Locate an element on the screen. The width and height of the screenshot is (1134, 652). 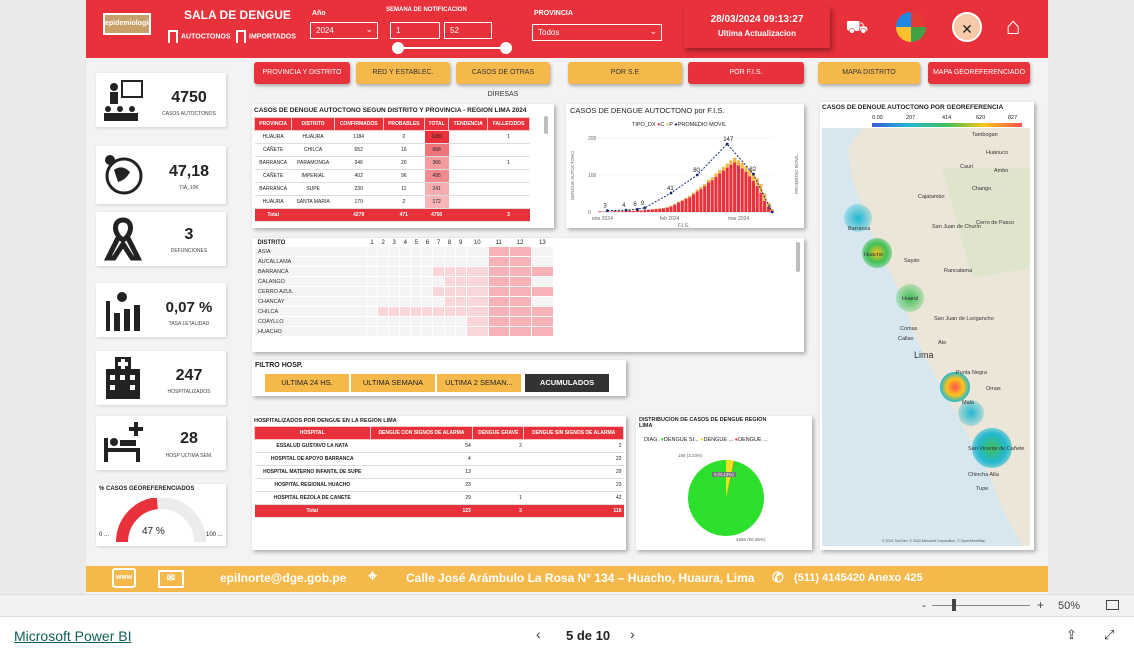
nav-mapa-distrito-button: MAPA DISTRITO is located at coordinates (869, 73).